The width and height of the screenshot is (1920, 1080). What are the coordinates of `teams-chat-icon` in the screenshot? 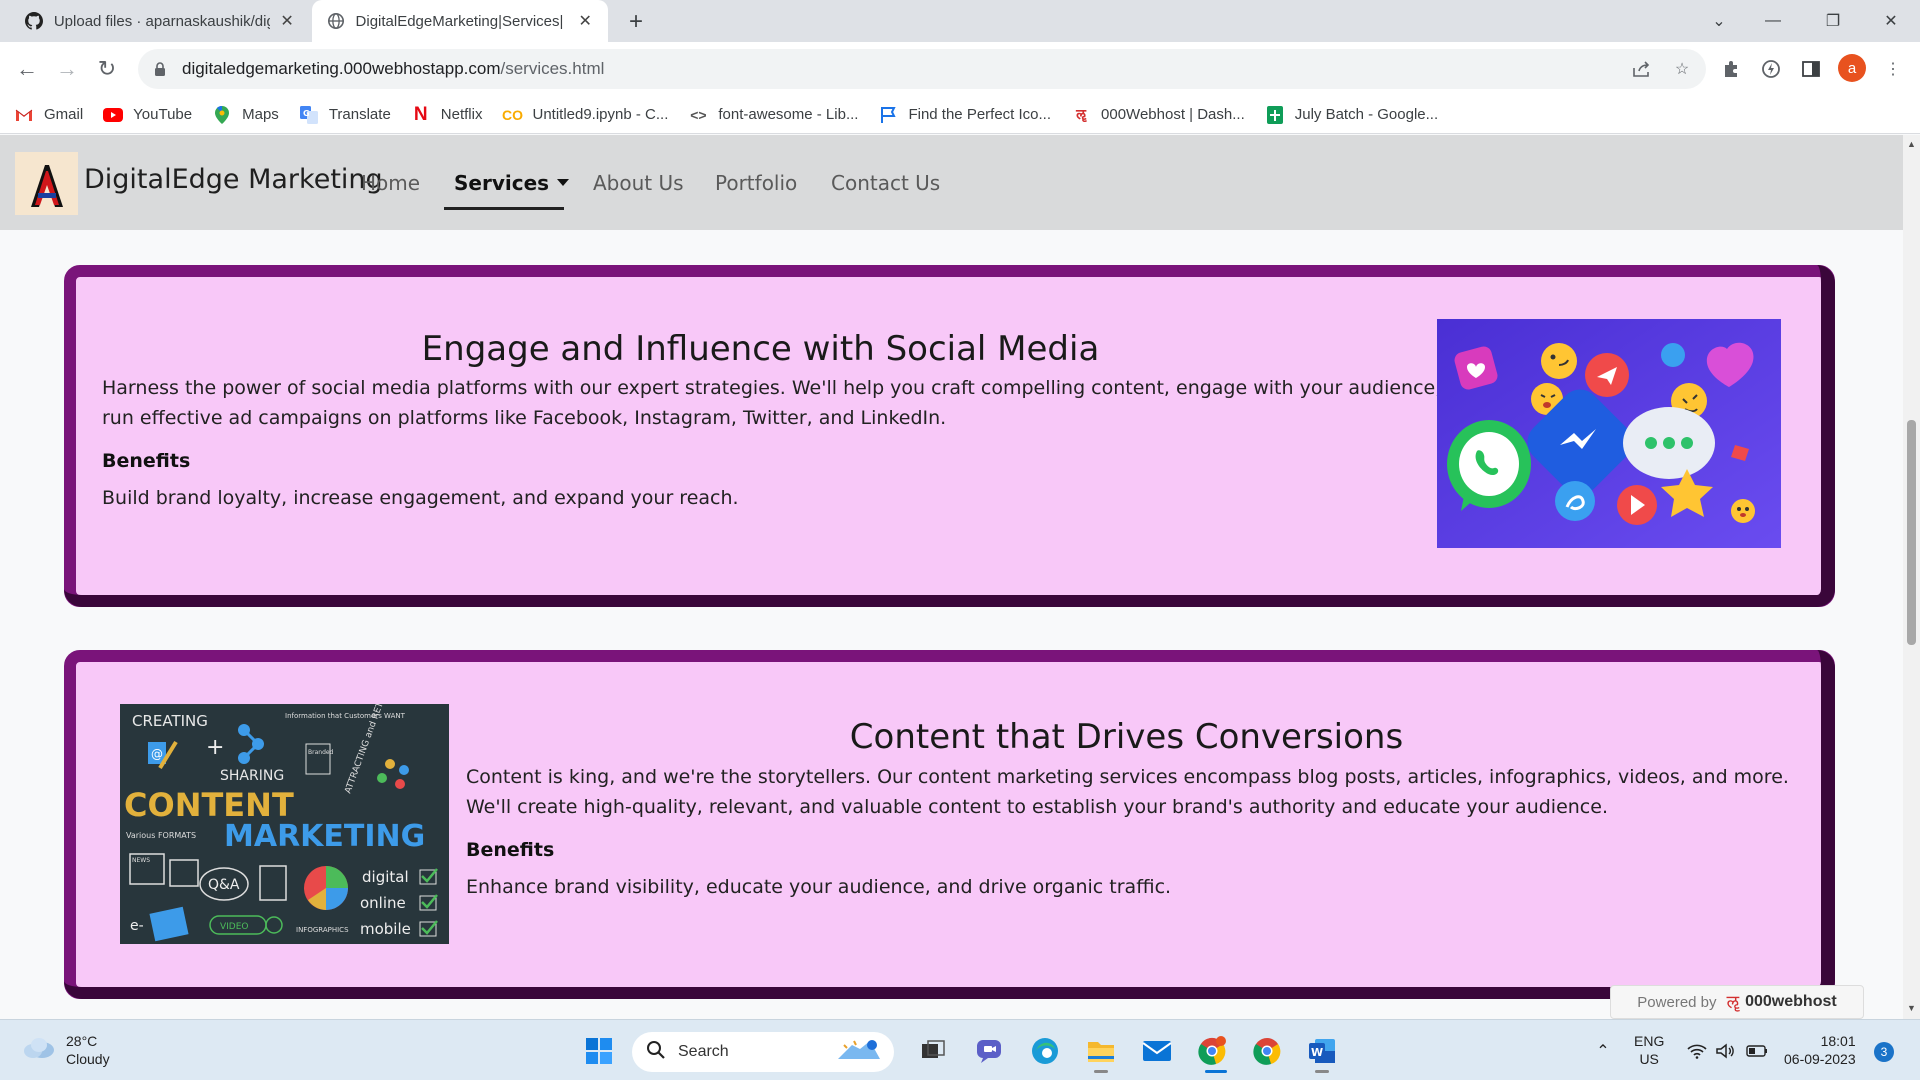 It's located at (989, 1051).